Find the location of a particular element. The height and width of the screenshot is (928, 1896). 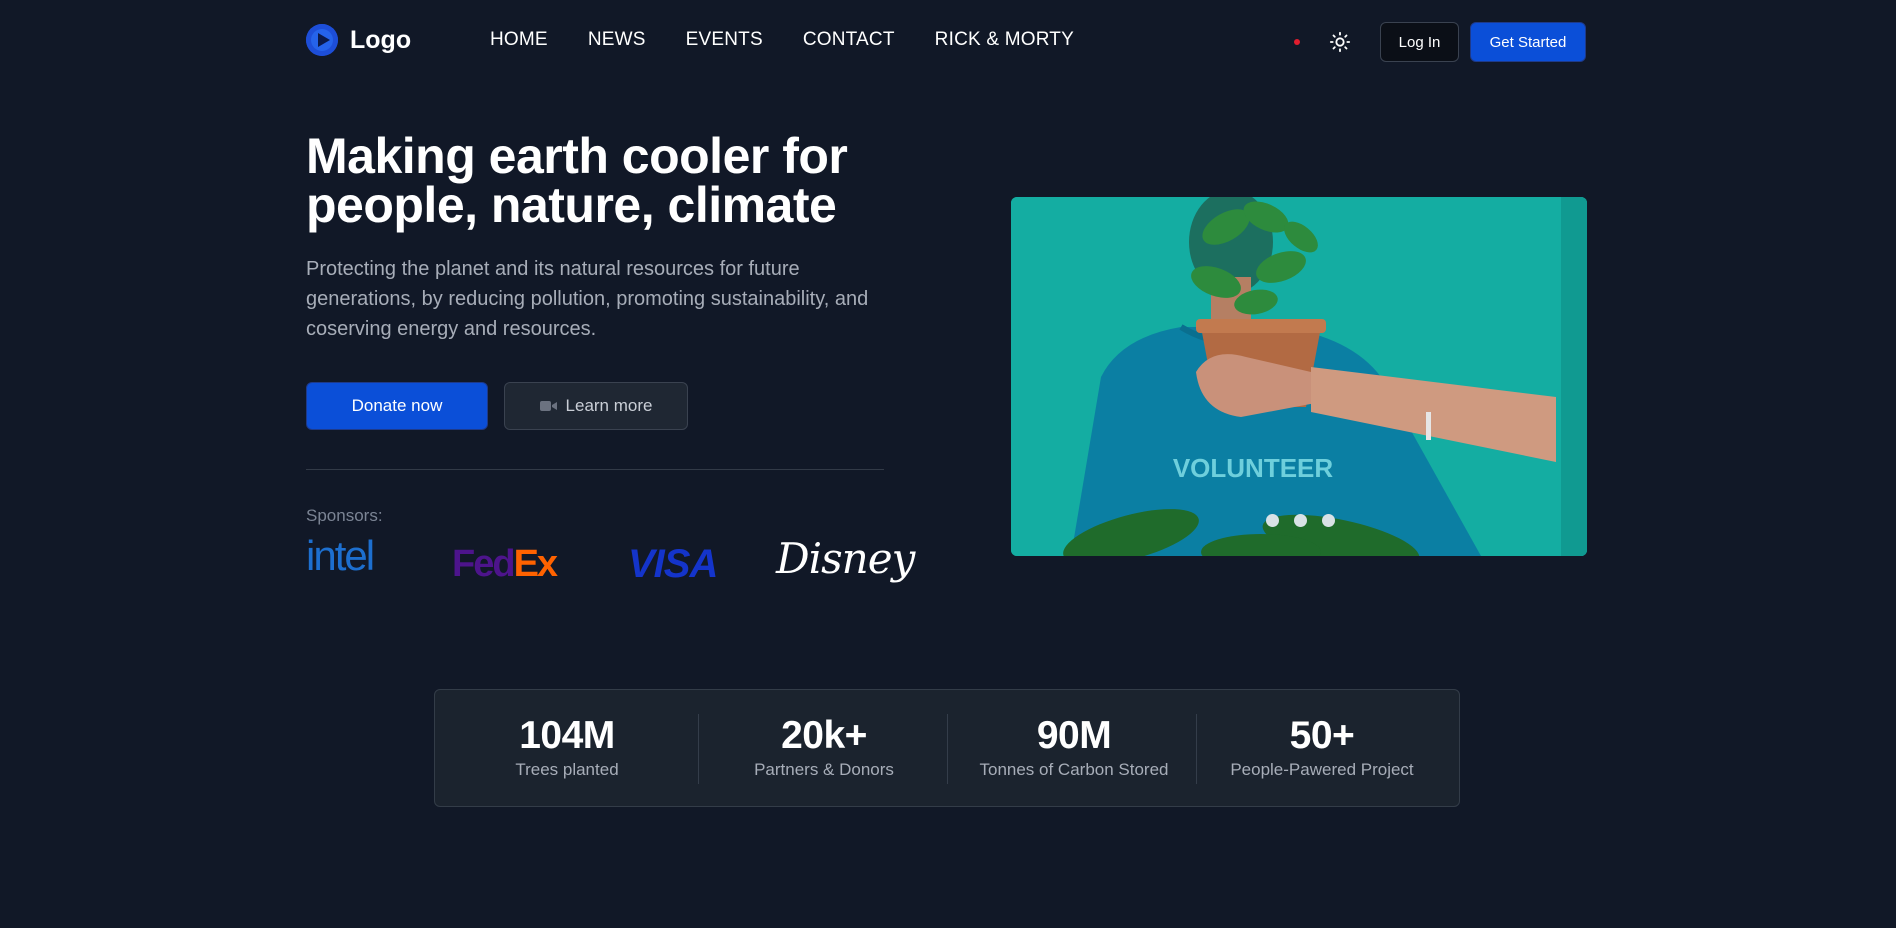

stat-divider is located at coordinates (947, 749).